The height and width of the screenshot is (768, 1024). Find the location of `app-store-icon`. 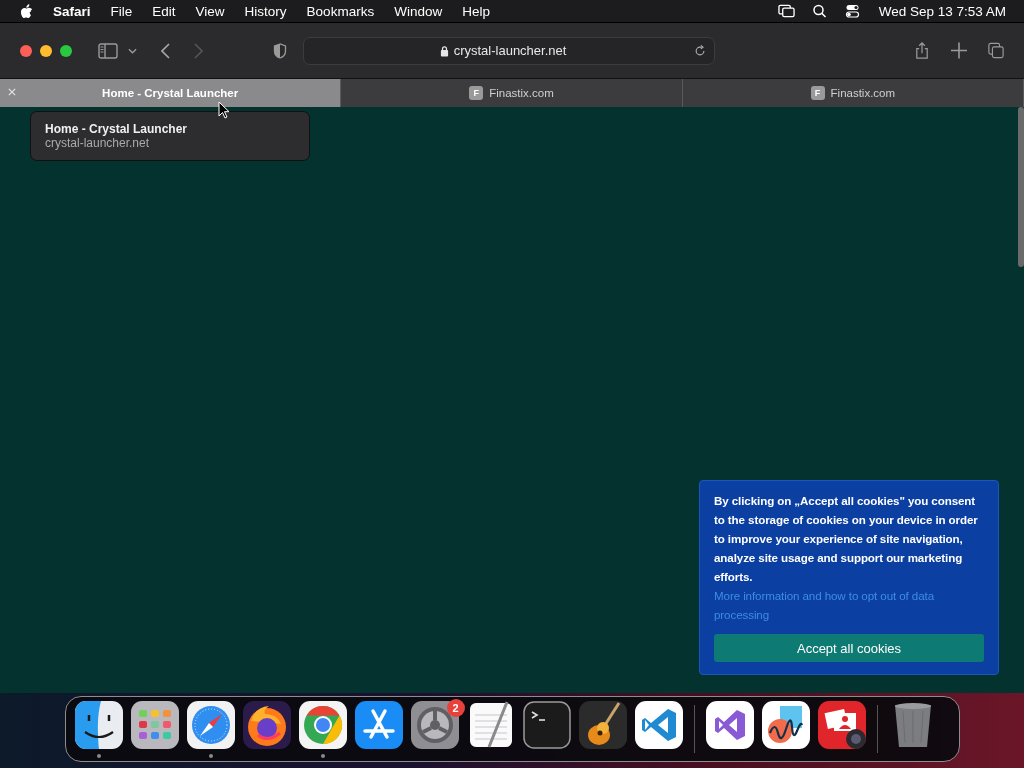

app-store-icon is located at coordinates (378, 724).